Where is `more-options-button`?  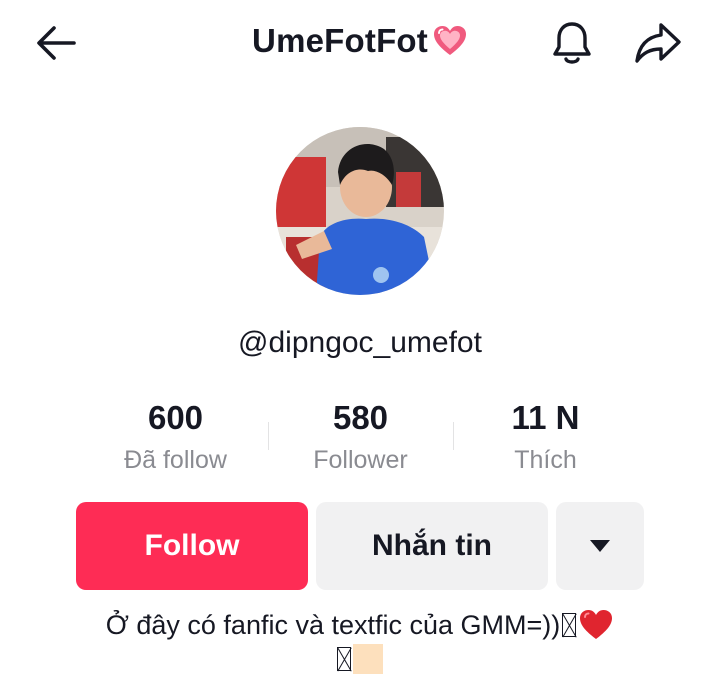
more-options-button is located at coordinates (600, 546).